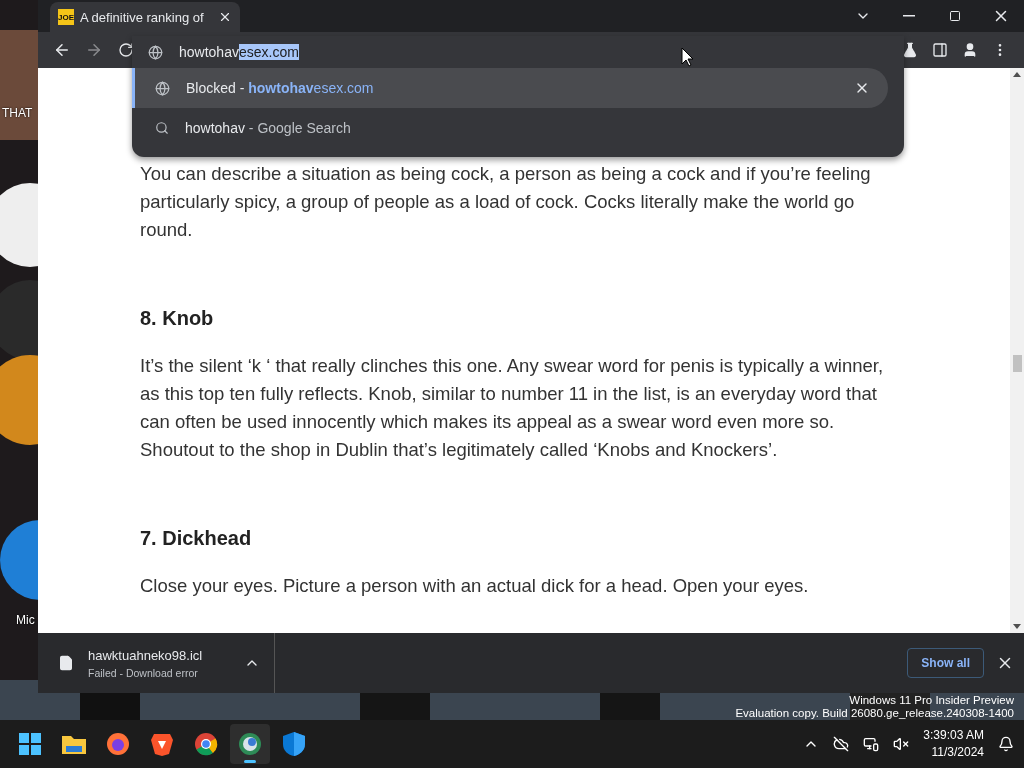  What do you see at coordinates (206, 744) in the screenshot?
I see `chrome-icon` at bounding box center [206, 744].